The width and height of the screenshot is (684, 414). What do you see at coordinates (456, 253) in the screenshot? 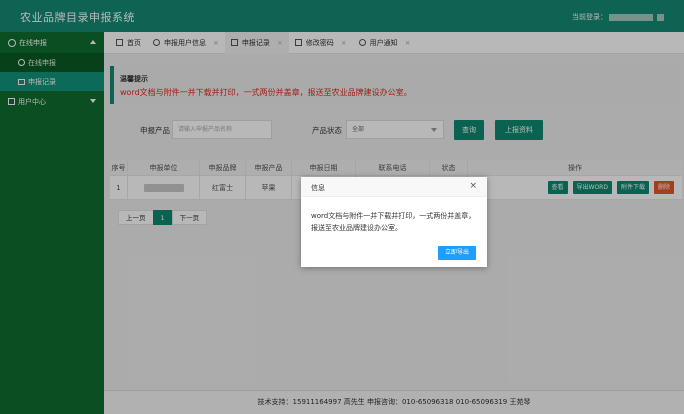
I see `export-now-button: 立即导出` at bounding box center [456, 253].